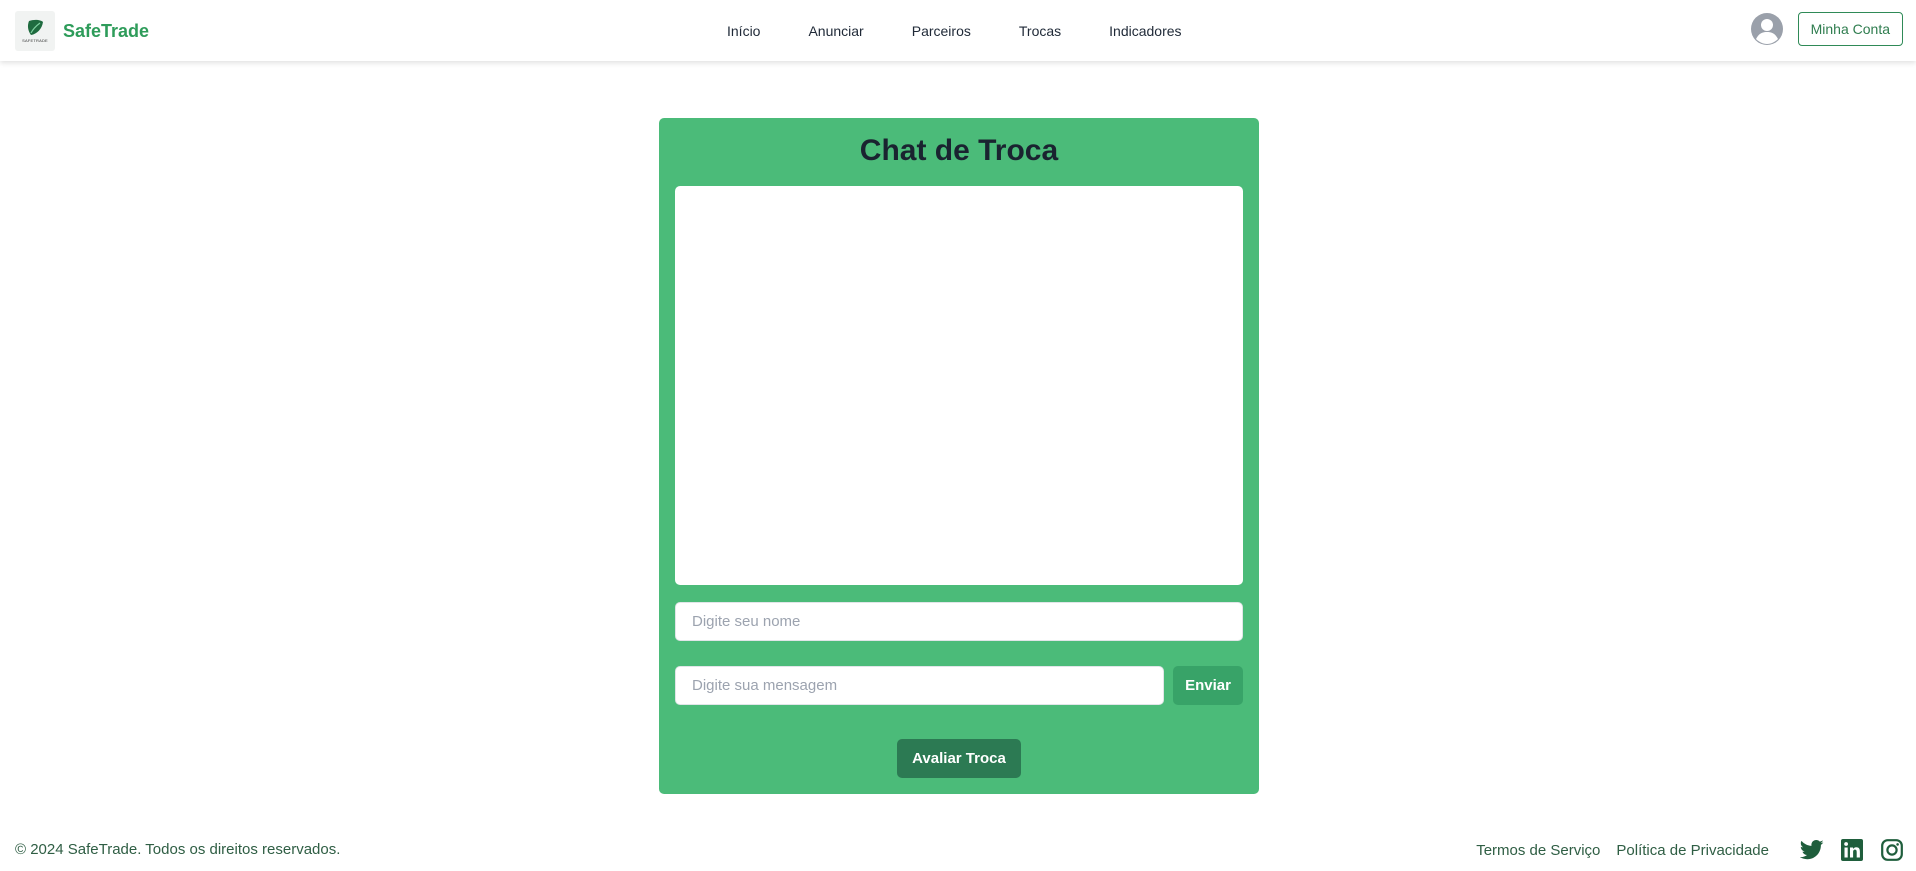 This screenshot has width=1916, height=871. What do you see at coordinates (959, 621) in the screenshot?
I see `name-input: Digite seu nome` at bounding box center [959, 621].